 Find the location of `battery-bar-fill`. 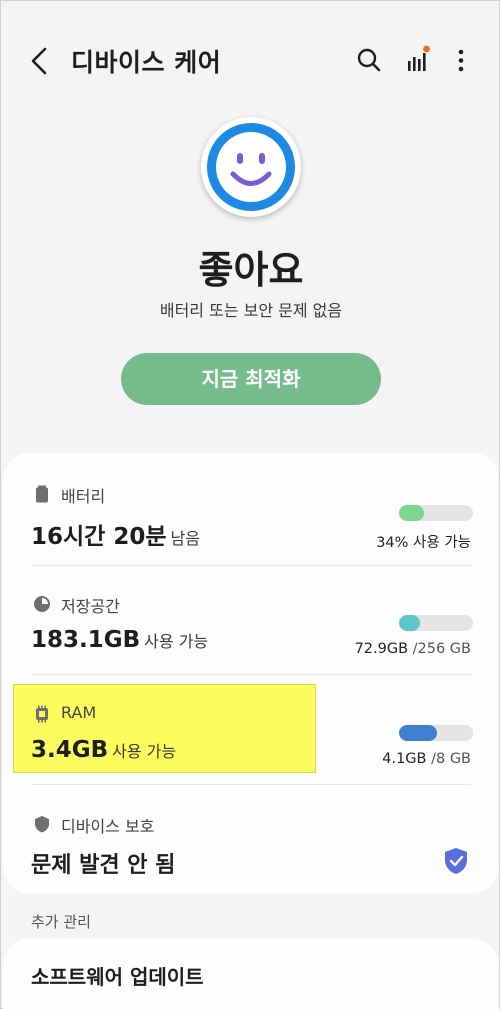

battery-bar-fill is located at coordinates (412, 513).